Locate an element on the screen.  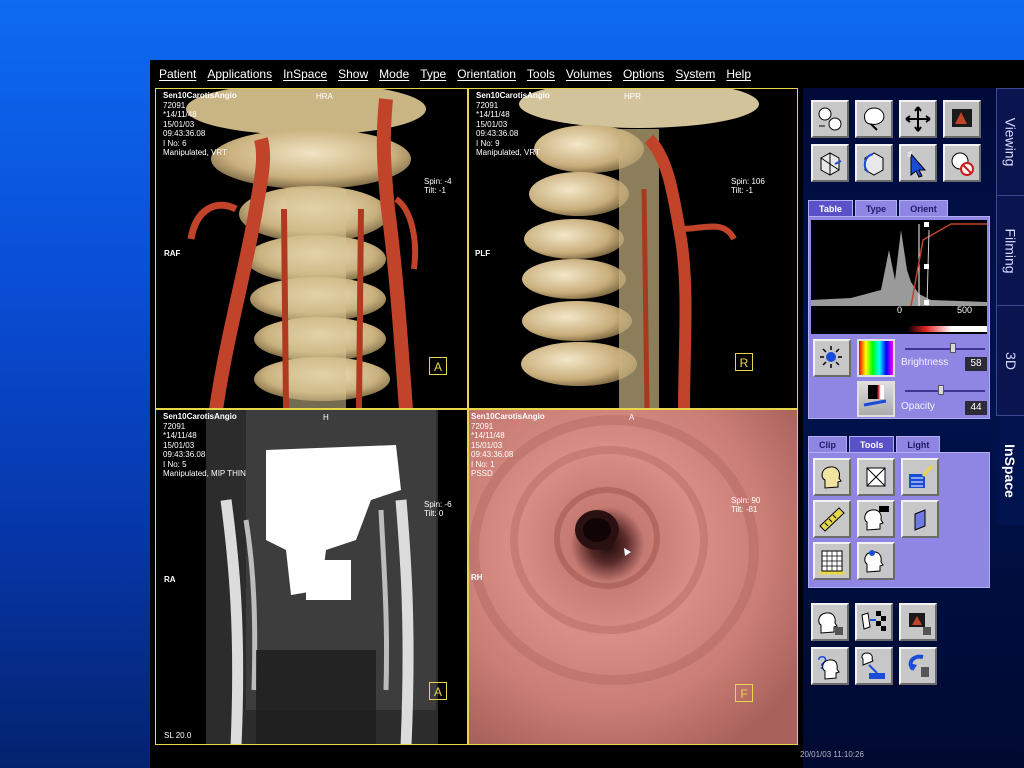
rotate-tool-button is located at coordinates (830, 119).